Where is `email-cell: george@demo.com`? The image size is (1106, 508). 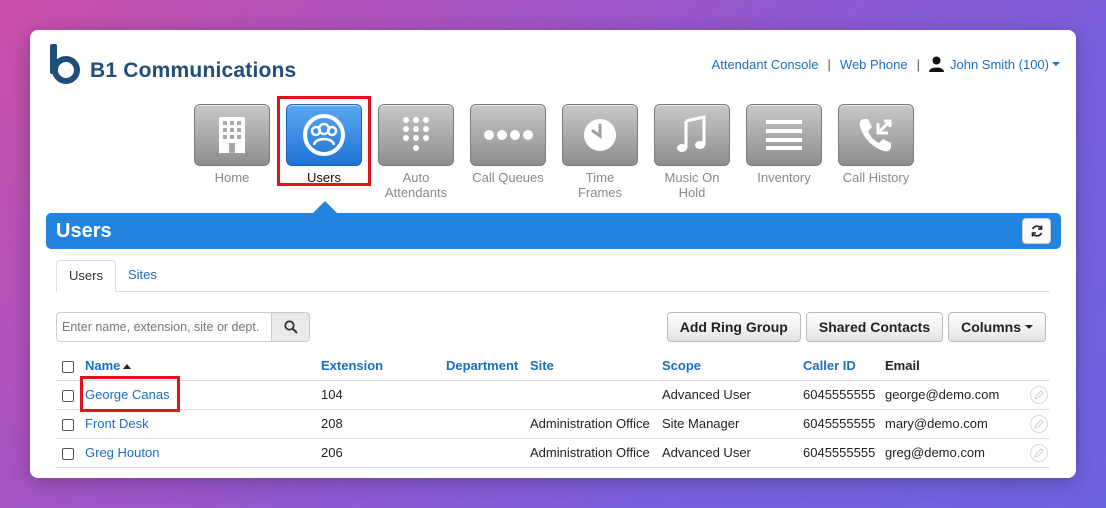
email-cell: george@demo.com is located at coordinates (954, 395).